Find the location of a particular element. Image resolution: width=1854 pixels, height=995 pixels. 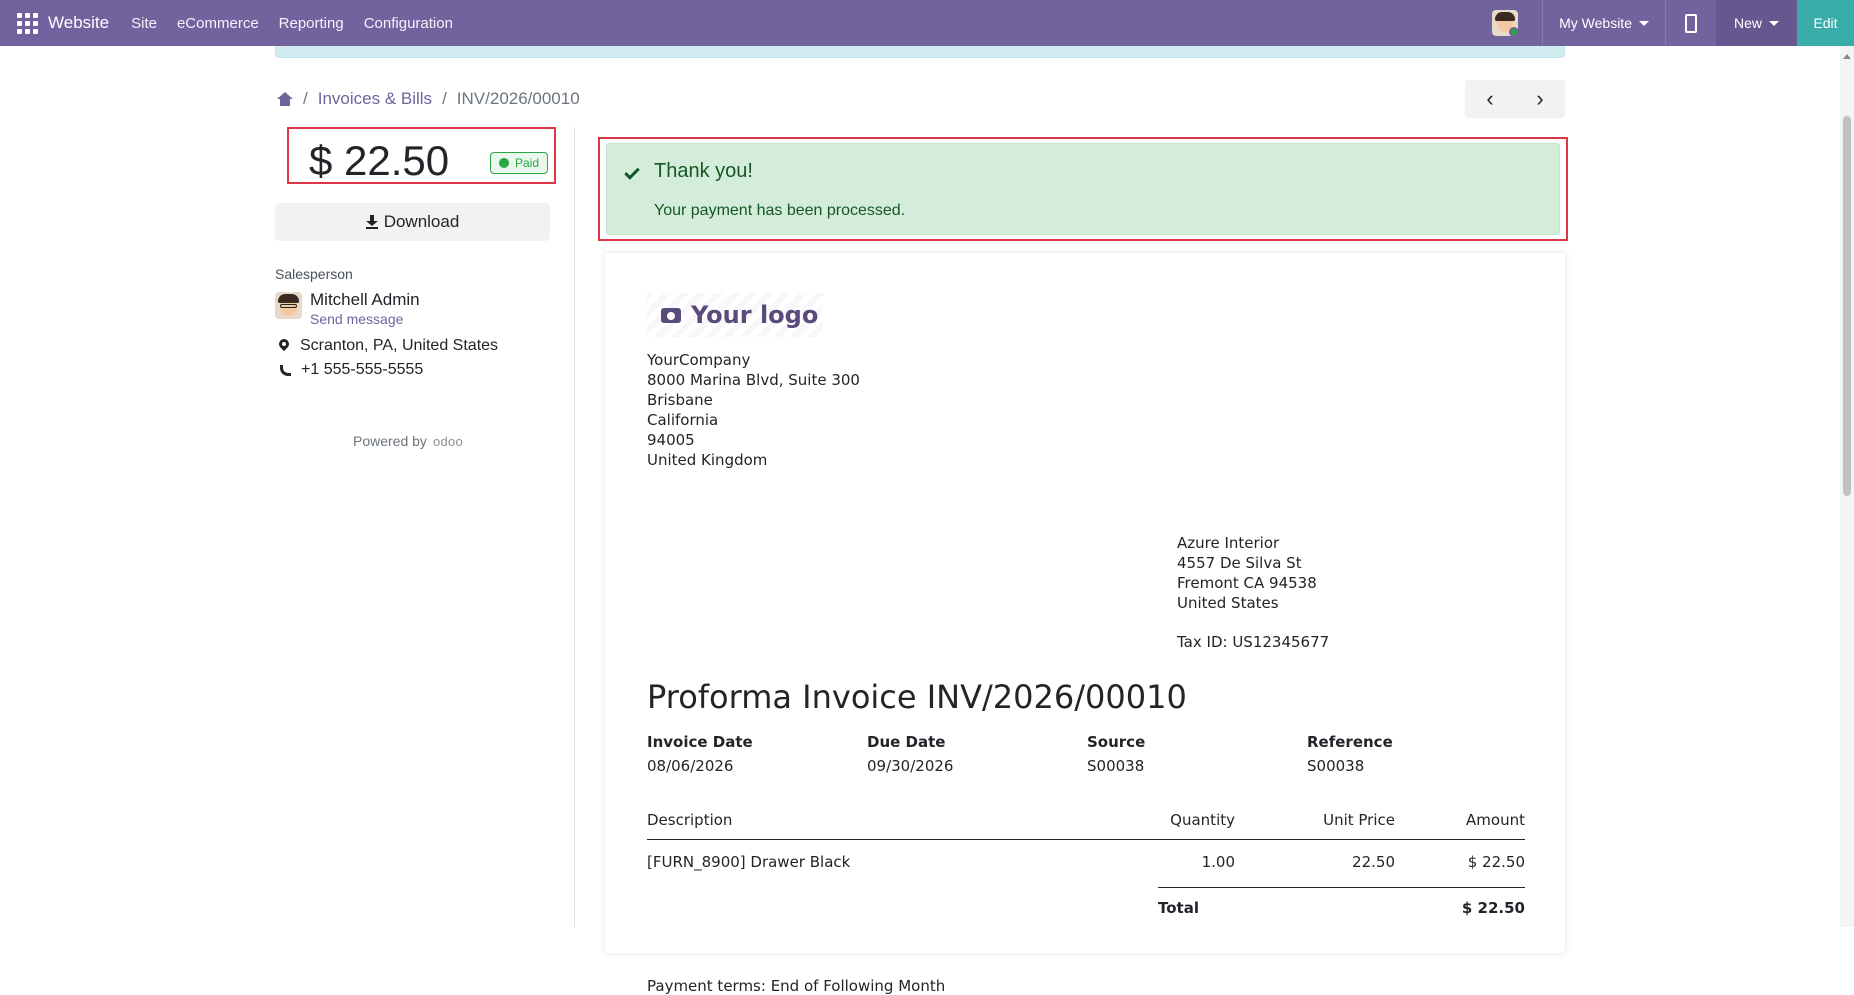

customer-country: United States is located at coordinates (1228, 603).